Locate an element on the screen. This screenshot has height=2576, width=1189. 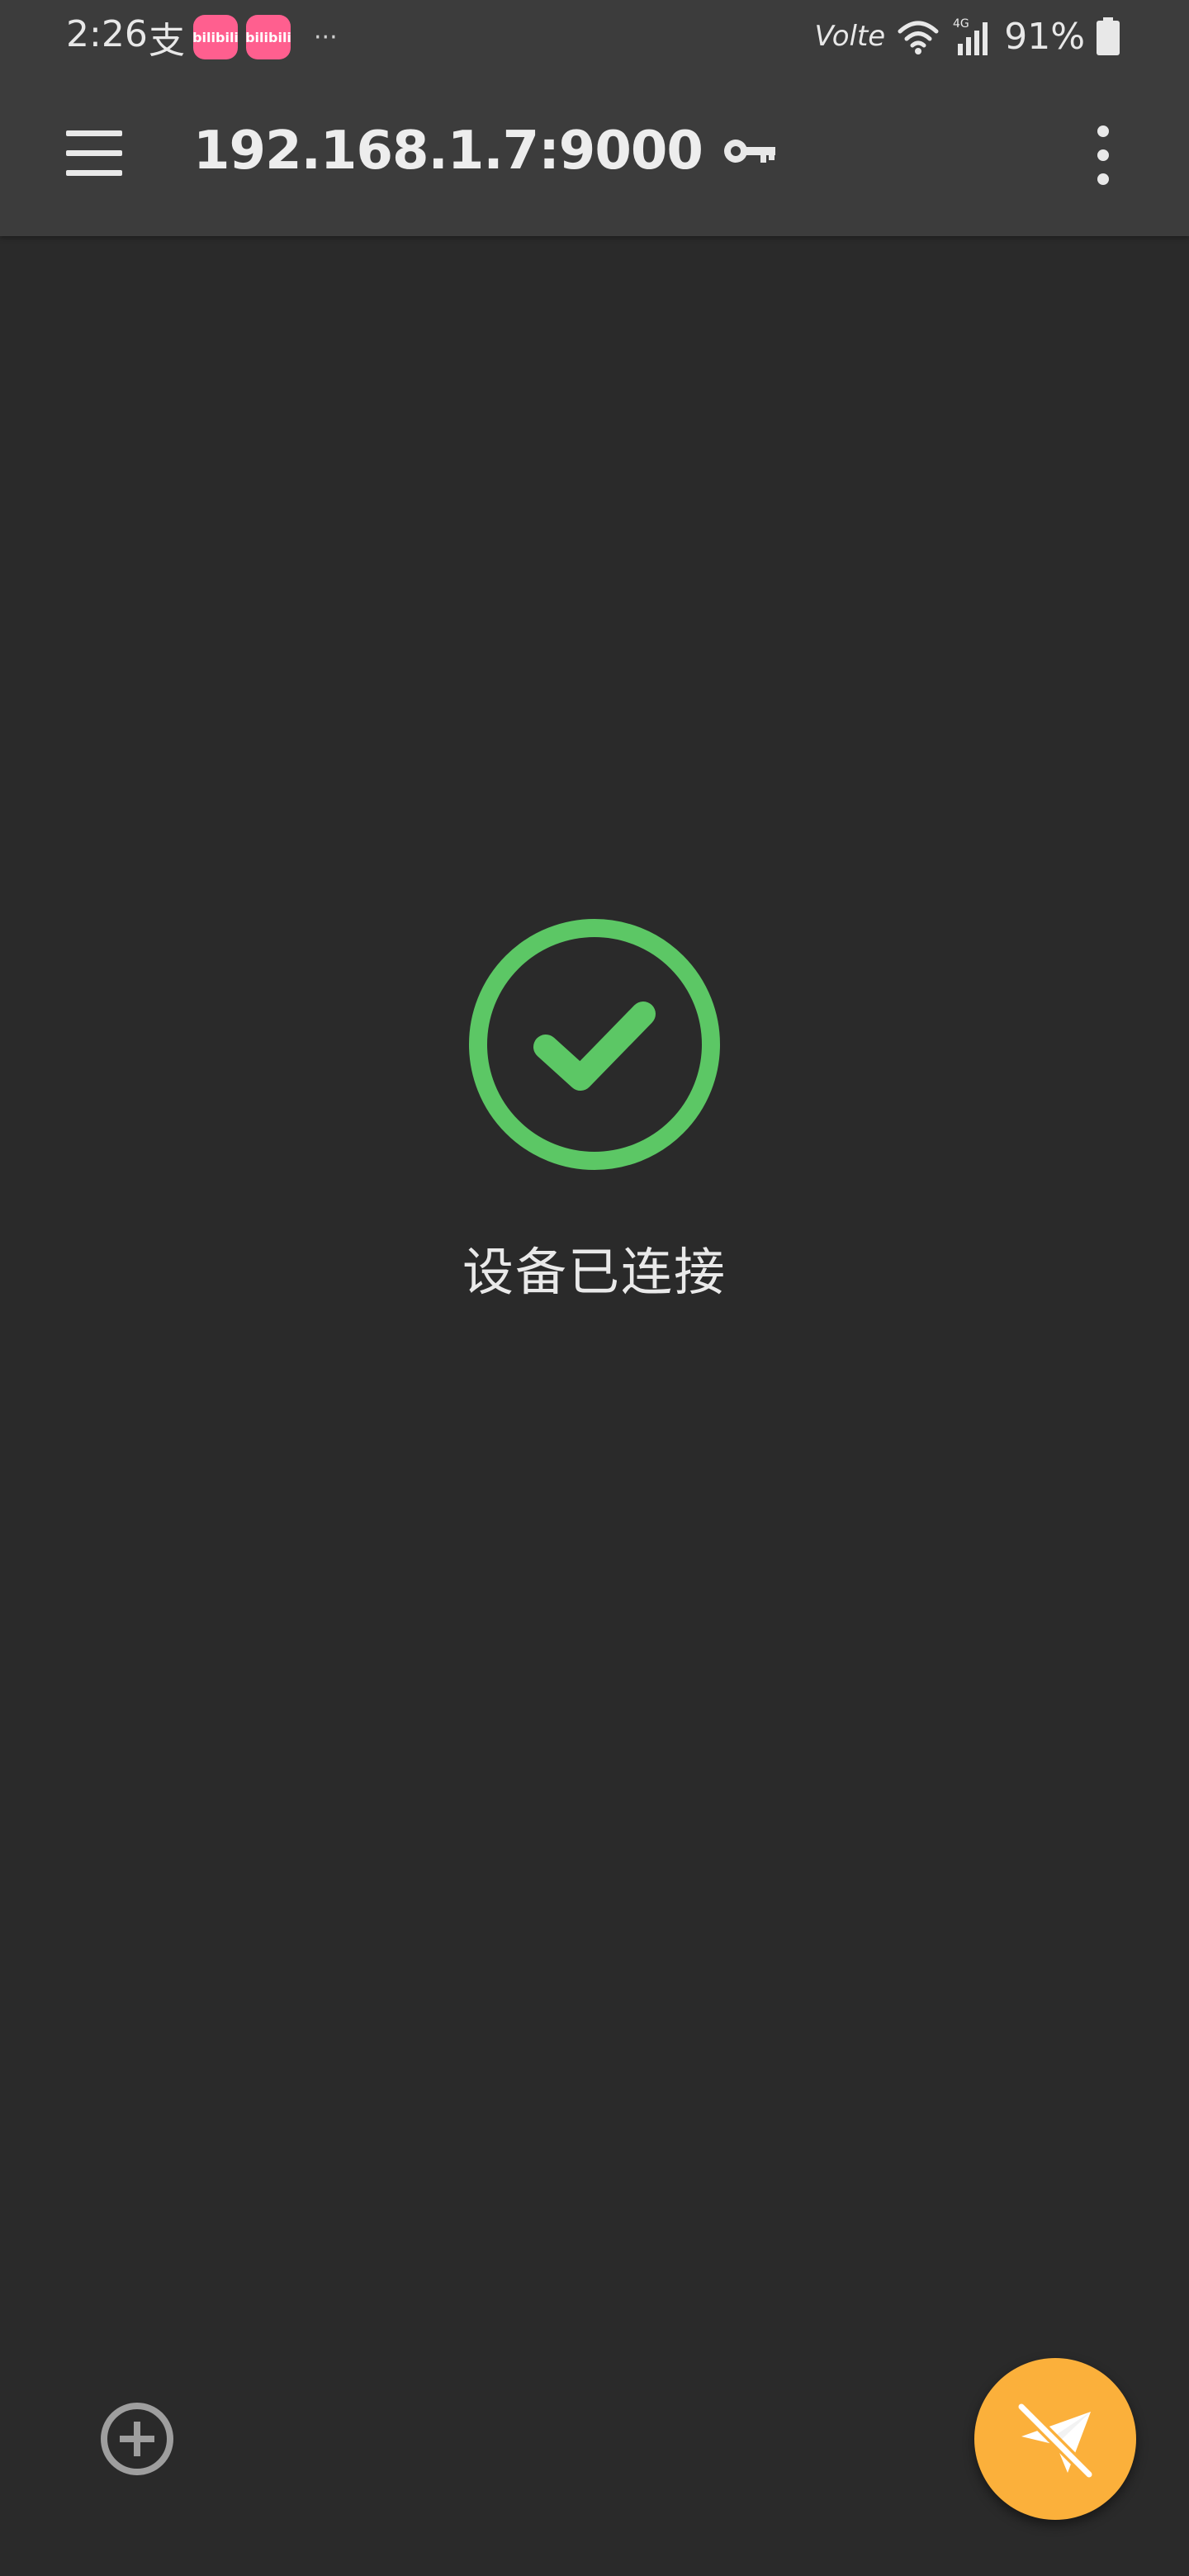
system-status-icons: Volte 4G 91% is located at coordinates (967, 36).